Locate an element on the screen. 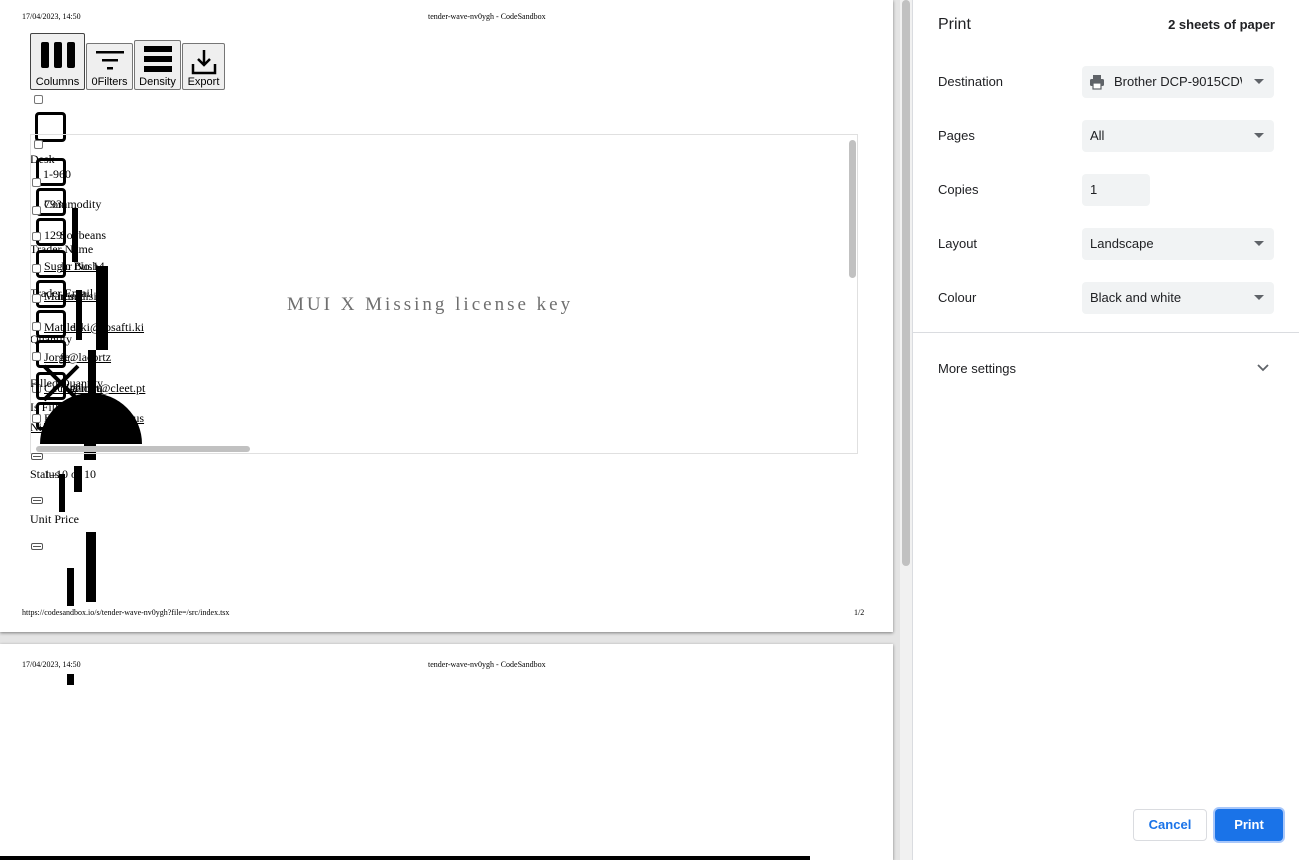 This screenshot has width=1299, height=860. copies-input: 1 is located at coordinates (1116, 190).